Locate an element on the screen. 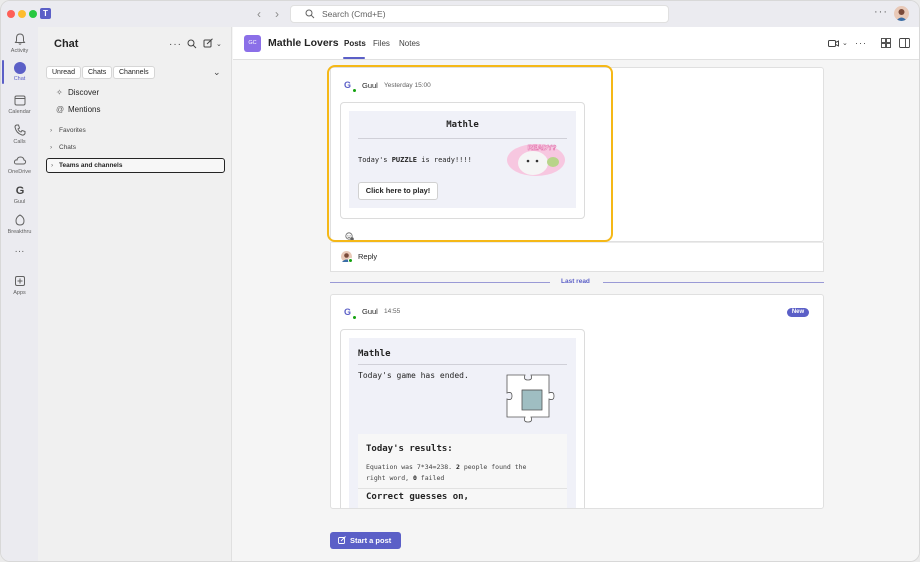 The image size is (920, 562). rail-item-onedrive: OneDrive is located at coordinates (19, 164).